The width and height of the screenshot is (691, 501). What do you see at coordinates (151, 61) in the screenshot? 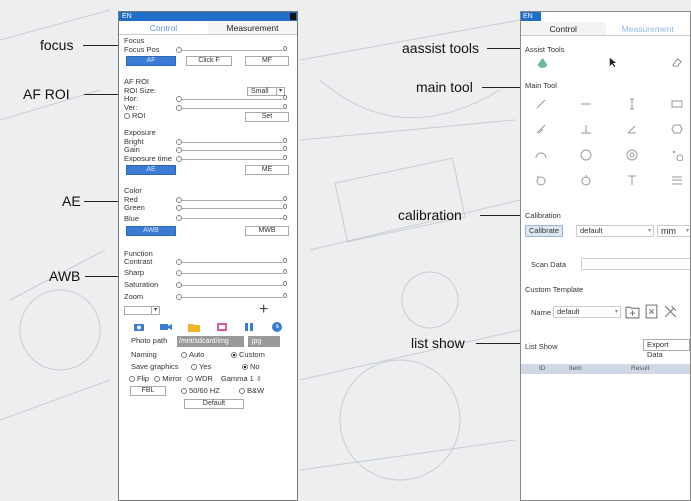
I see `af-button: AF` at bounding box center [151, 61].